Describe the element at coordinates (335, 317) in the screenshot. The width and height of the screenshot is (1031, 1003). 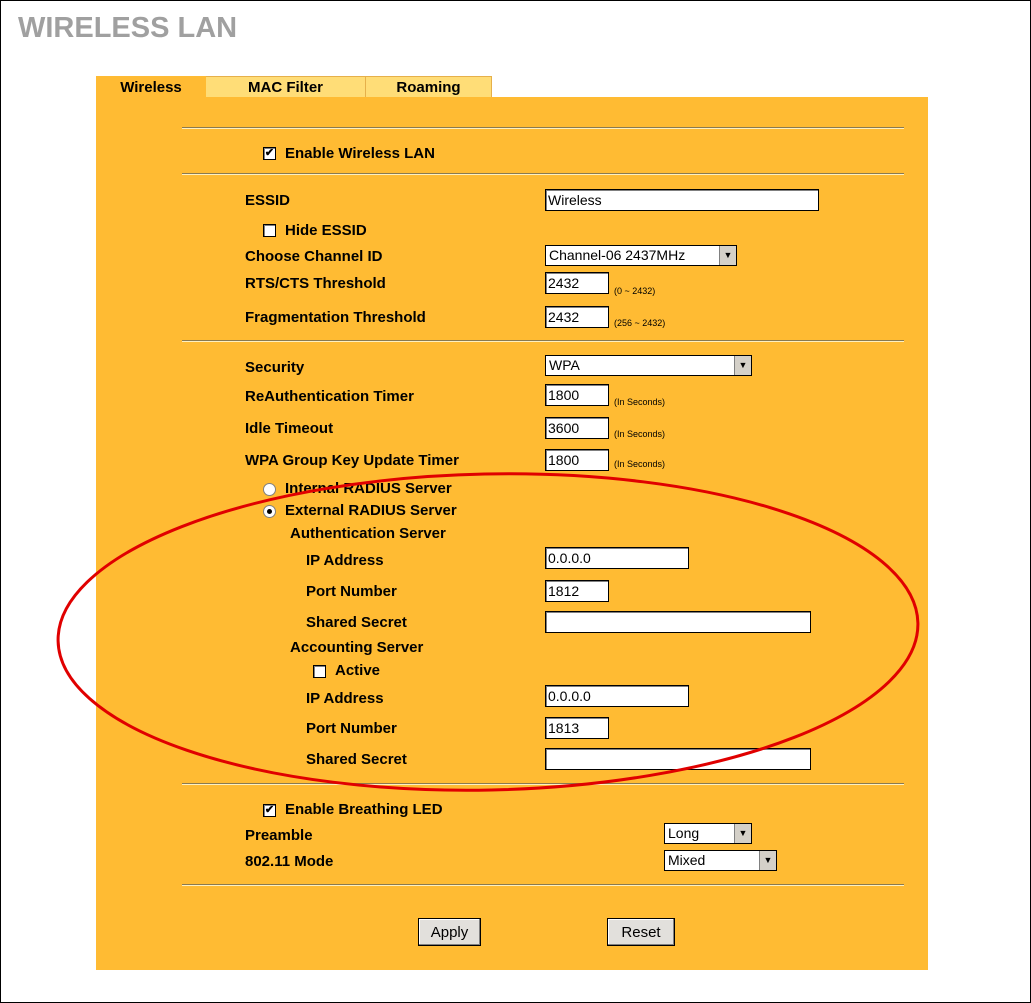
I see `frag-label: Fragmentation Threshold` at that location.